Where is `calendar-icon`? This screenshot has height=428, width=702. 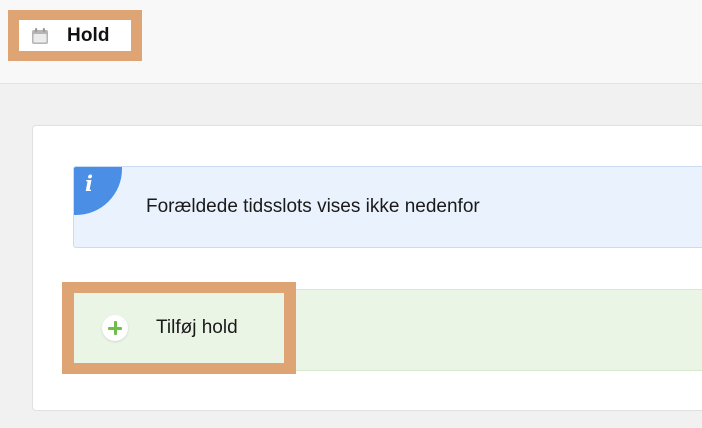
calendar-icon is located at coordinates (40, 36).